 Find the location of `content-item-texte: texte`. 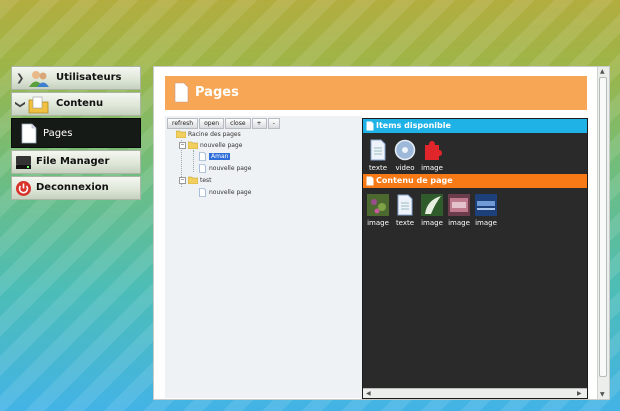

content-item-texte: texte is located at coordinates (405, 210).